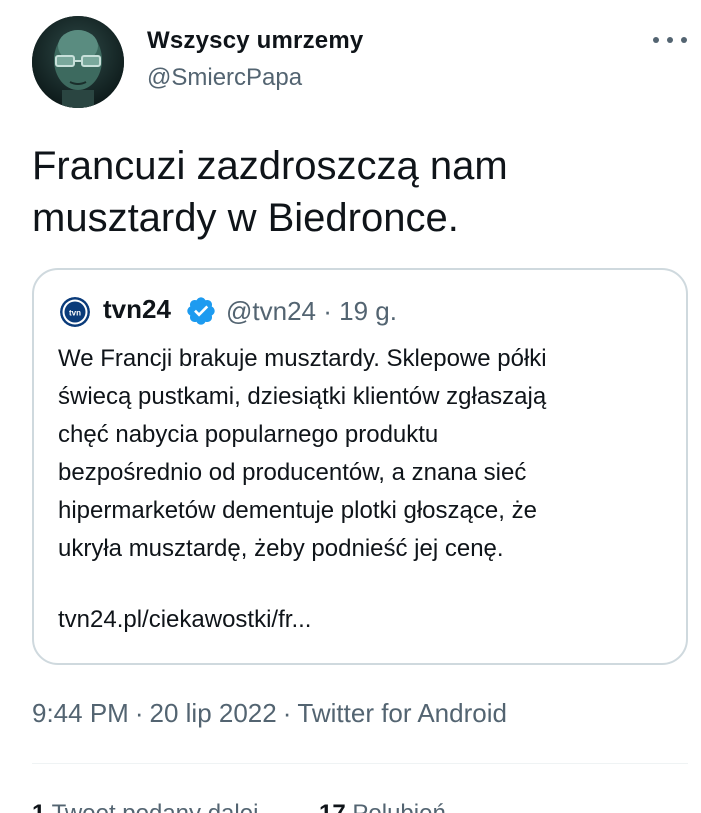  I want to click on tvn24-logo: tvn, so click(75, 312).